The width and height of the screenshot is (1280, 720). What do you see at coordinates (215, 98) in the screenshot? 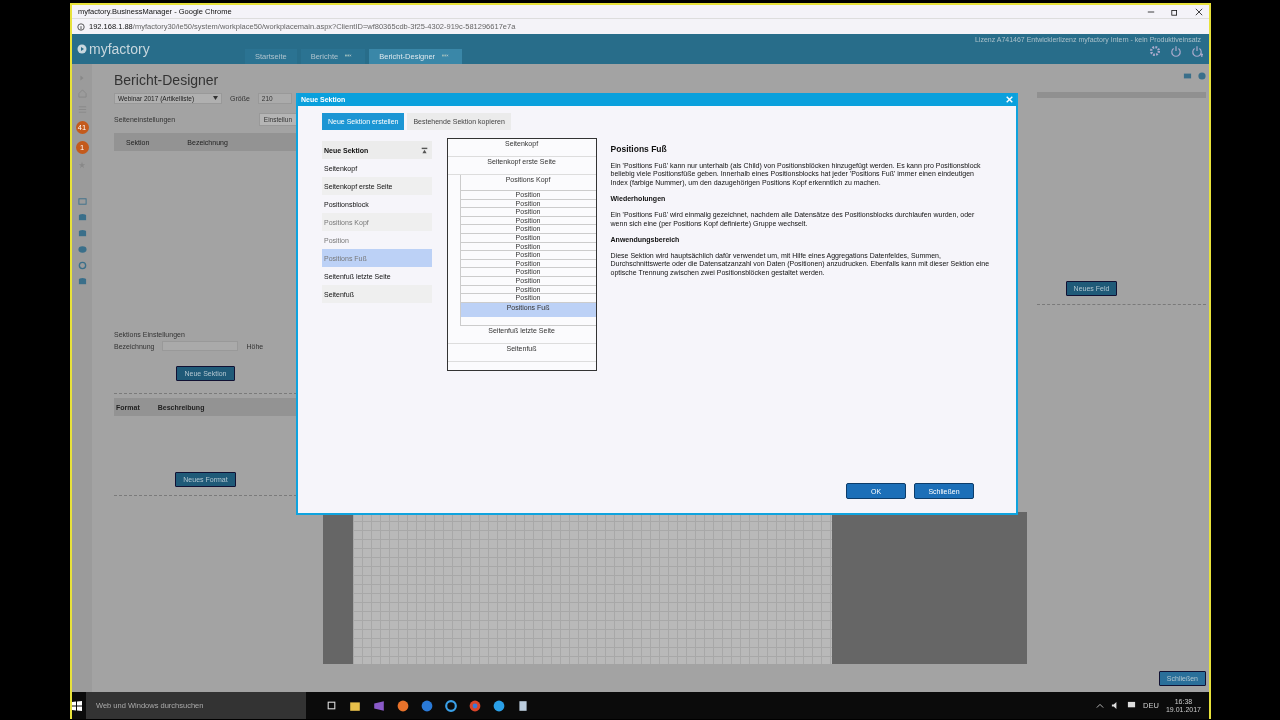
I see `caret-icon` at bounding box center [215, 98].